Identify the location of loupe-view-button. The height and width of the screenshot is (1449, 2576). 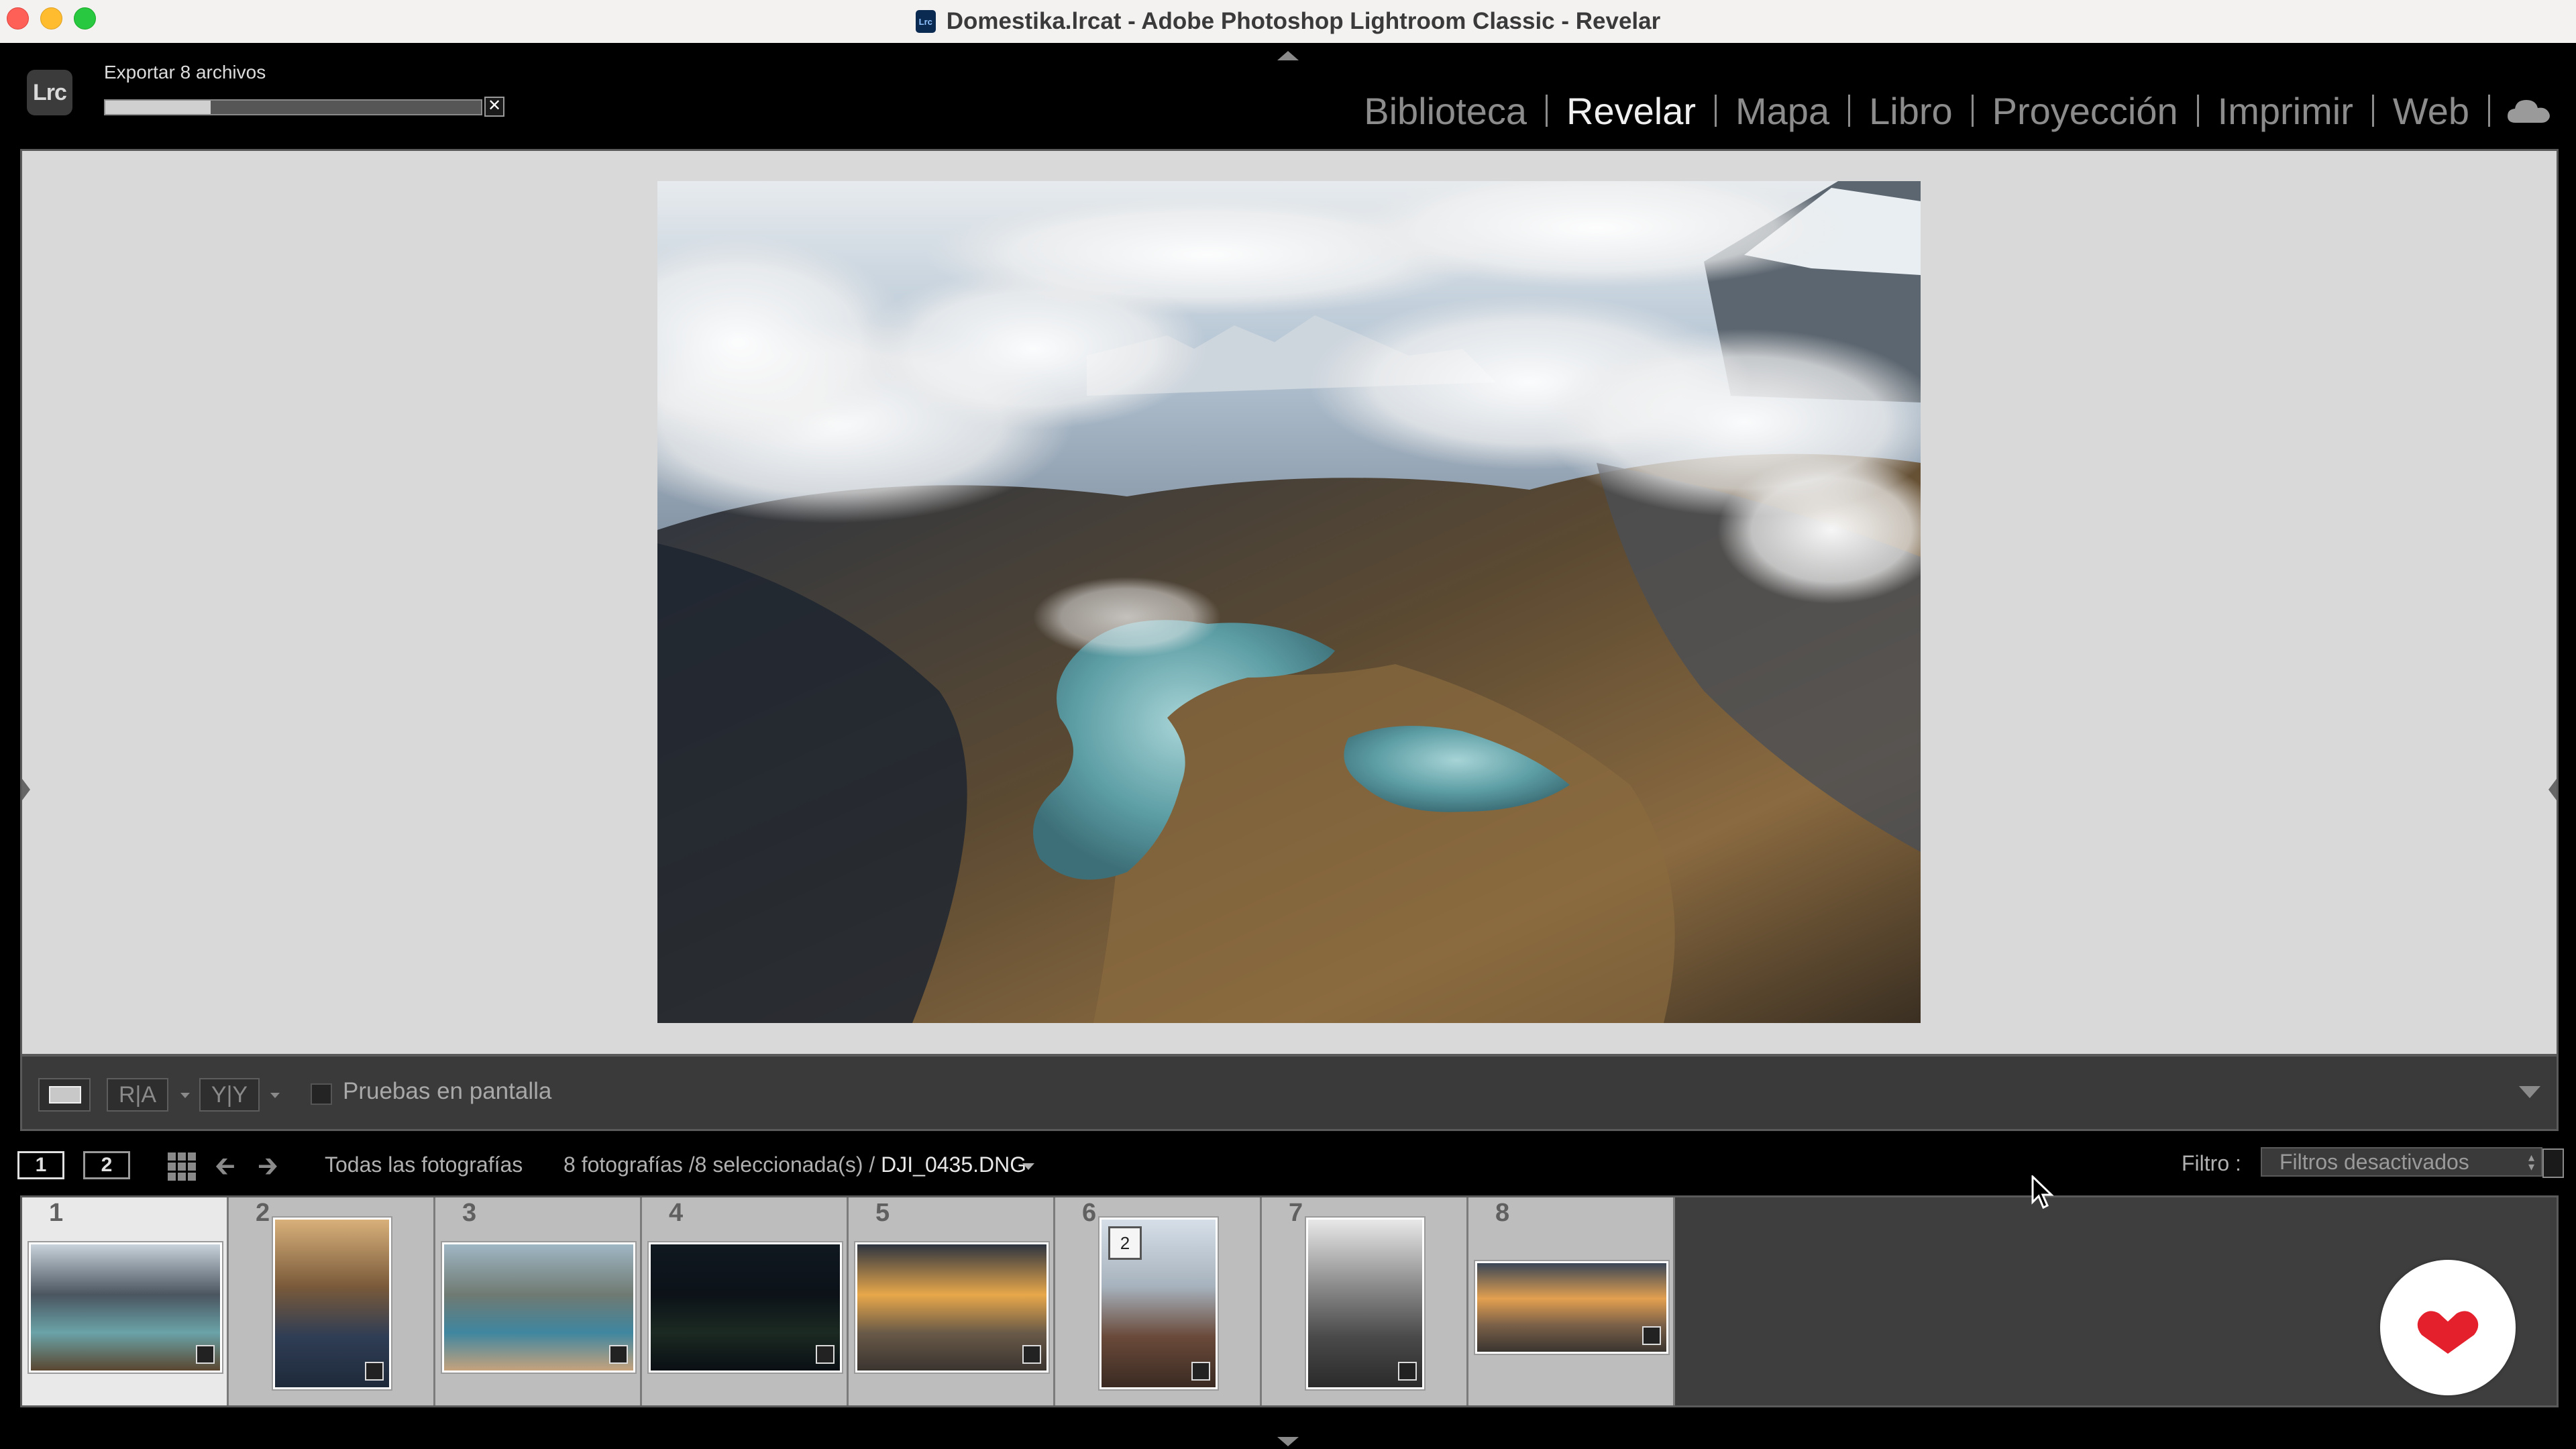
(64, 1095).